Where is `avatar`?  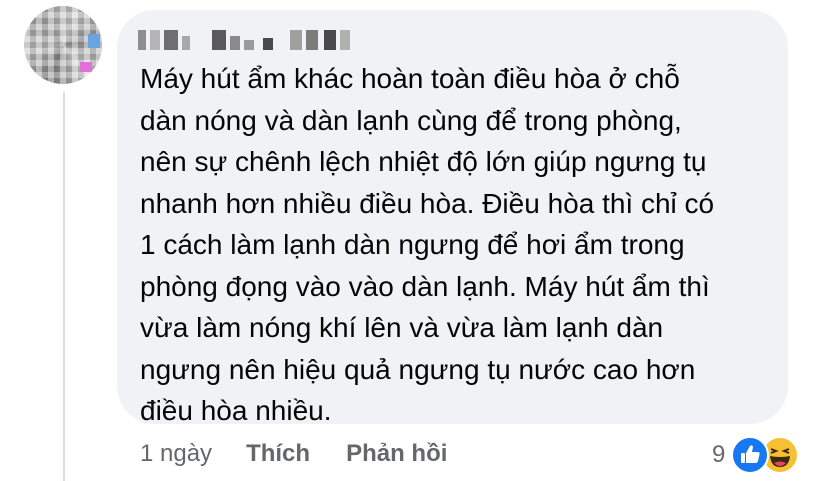
avatar is located at coordinates (63, 45).